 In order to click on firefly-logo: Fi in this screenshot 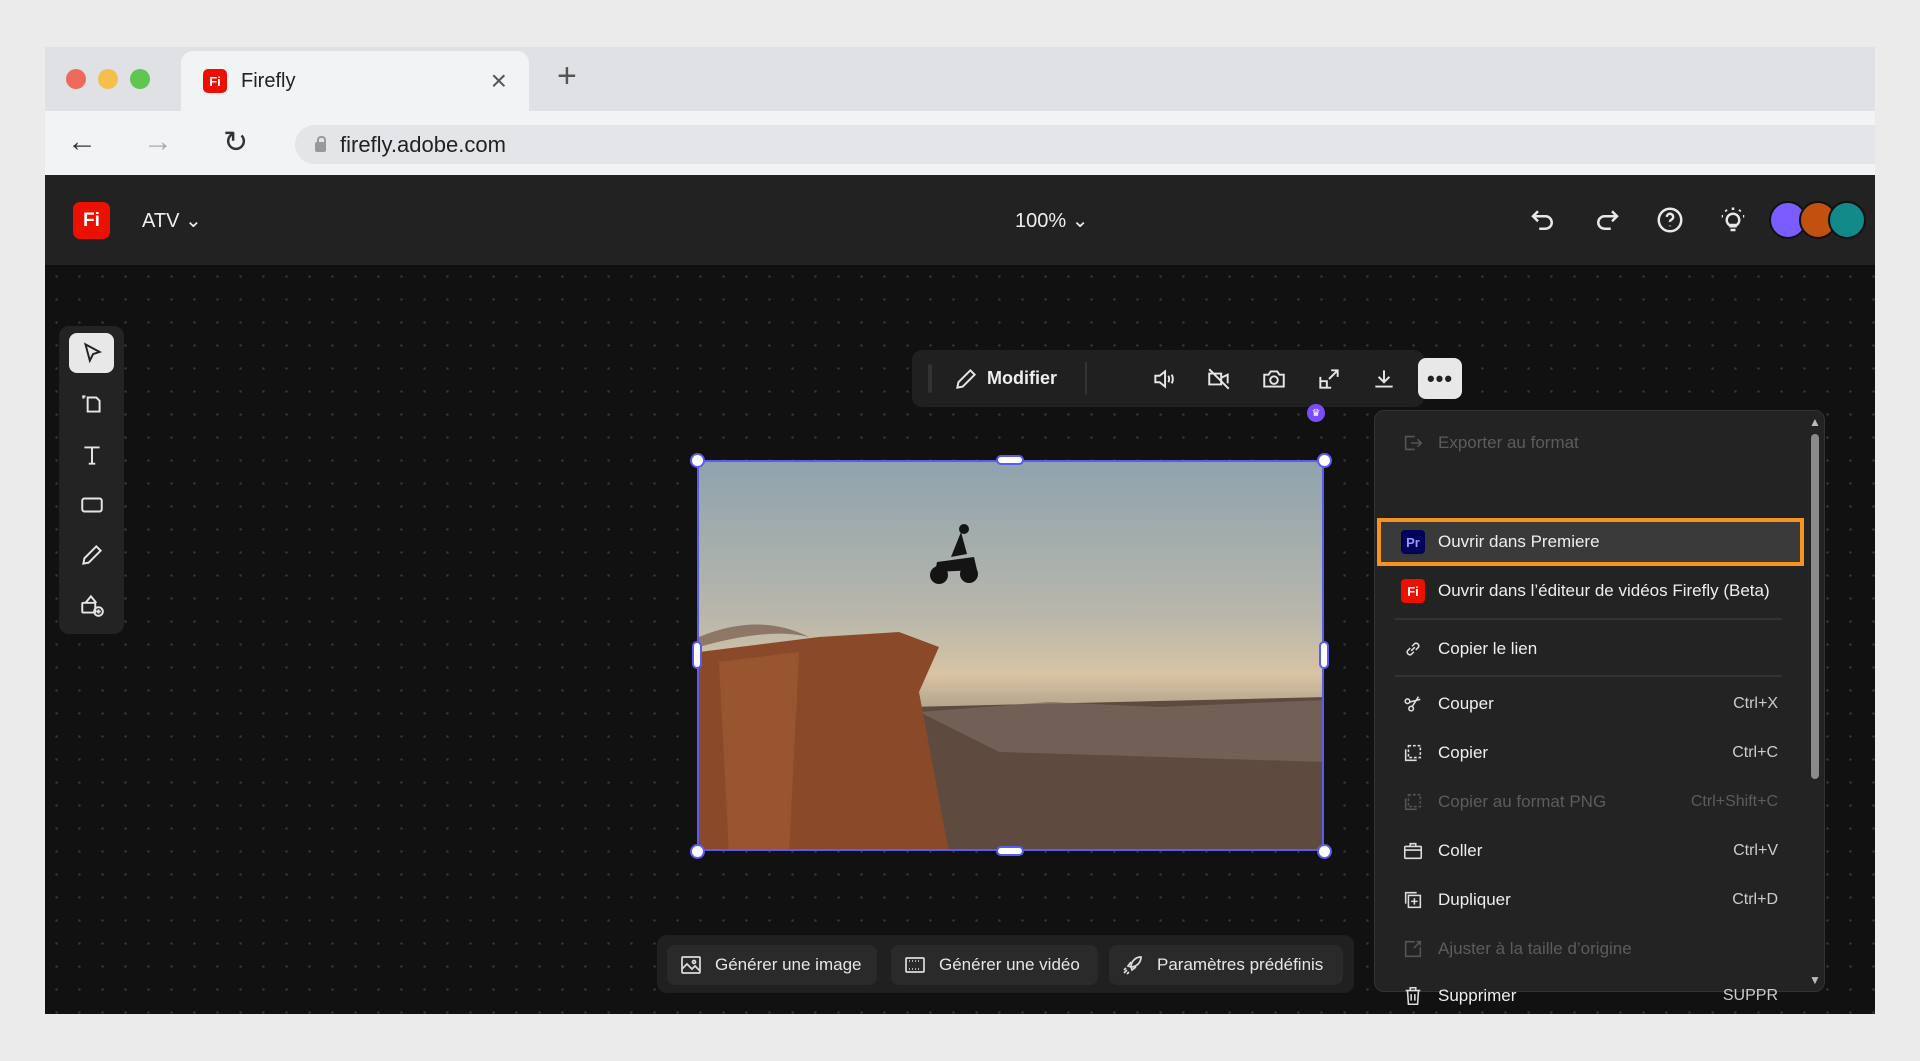, I will do `click(91, 220)`.